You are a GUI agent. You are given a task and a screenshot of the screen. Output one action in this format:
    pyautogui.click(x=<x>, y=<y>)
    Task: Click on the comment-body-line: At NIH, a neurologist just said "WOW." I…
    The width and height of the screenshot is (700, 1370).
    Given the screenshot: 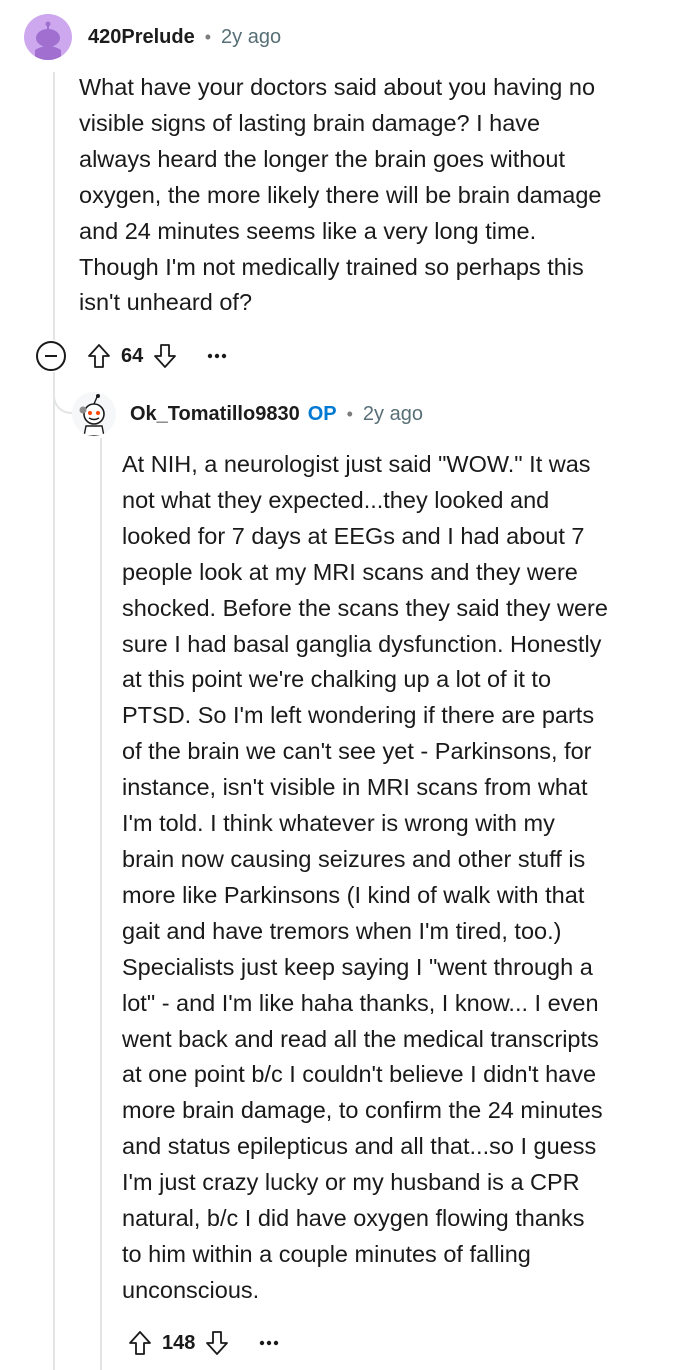 What is the action you would take?
    pyautogui.click(x=356, y=464)
    